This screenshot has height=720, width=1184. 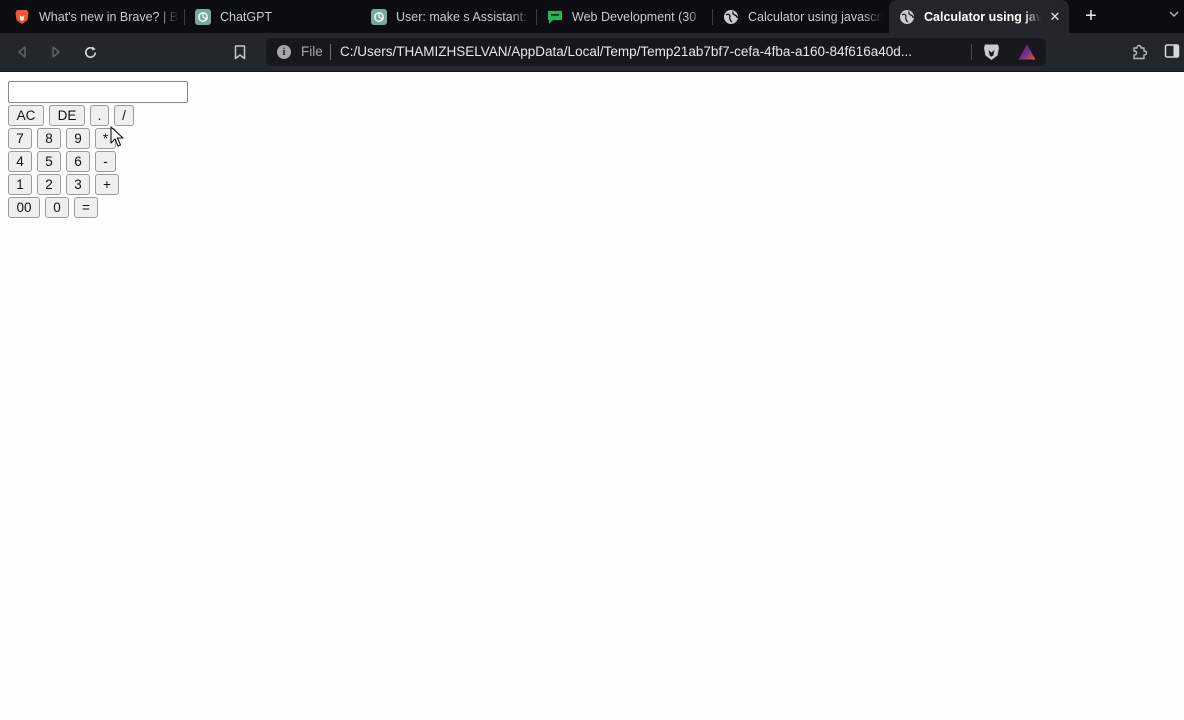 I want to click on digit-4-button: 4, so click(x=20, y=161).